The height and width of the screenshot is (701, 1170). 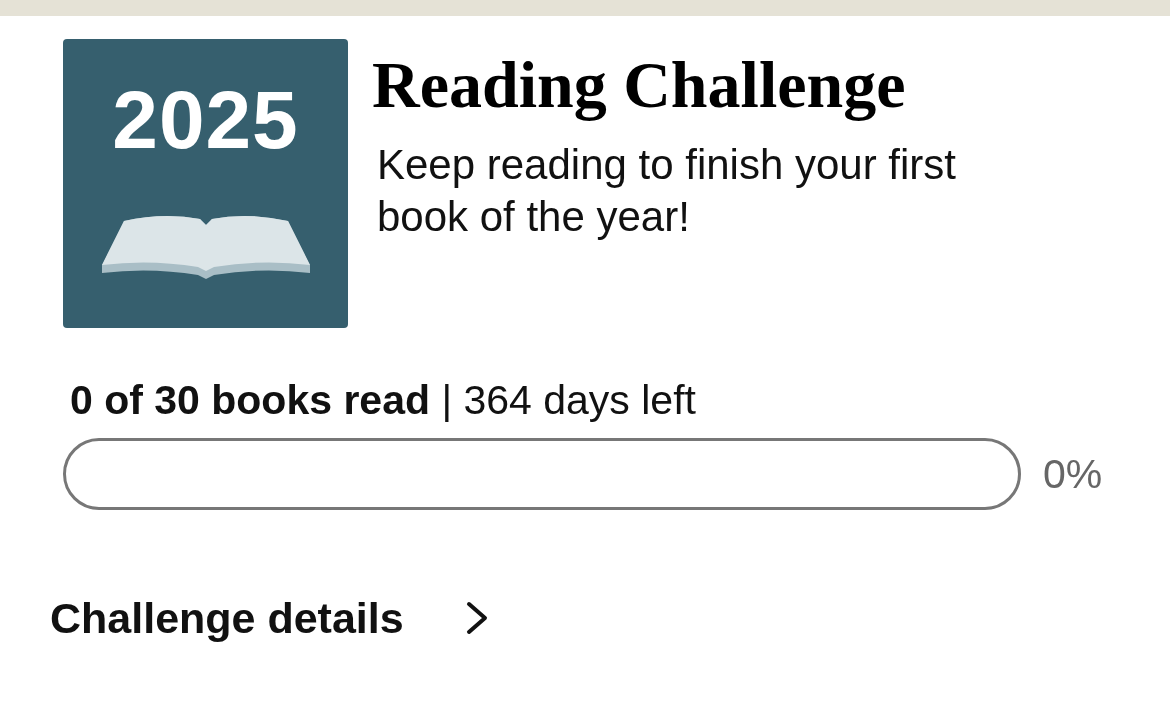 What do you see at coordinates (269, 618) in the screenshot?
I see `challenge-details-link: Challenge details` at bounding box center [269, 618].